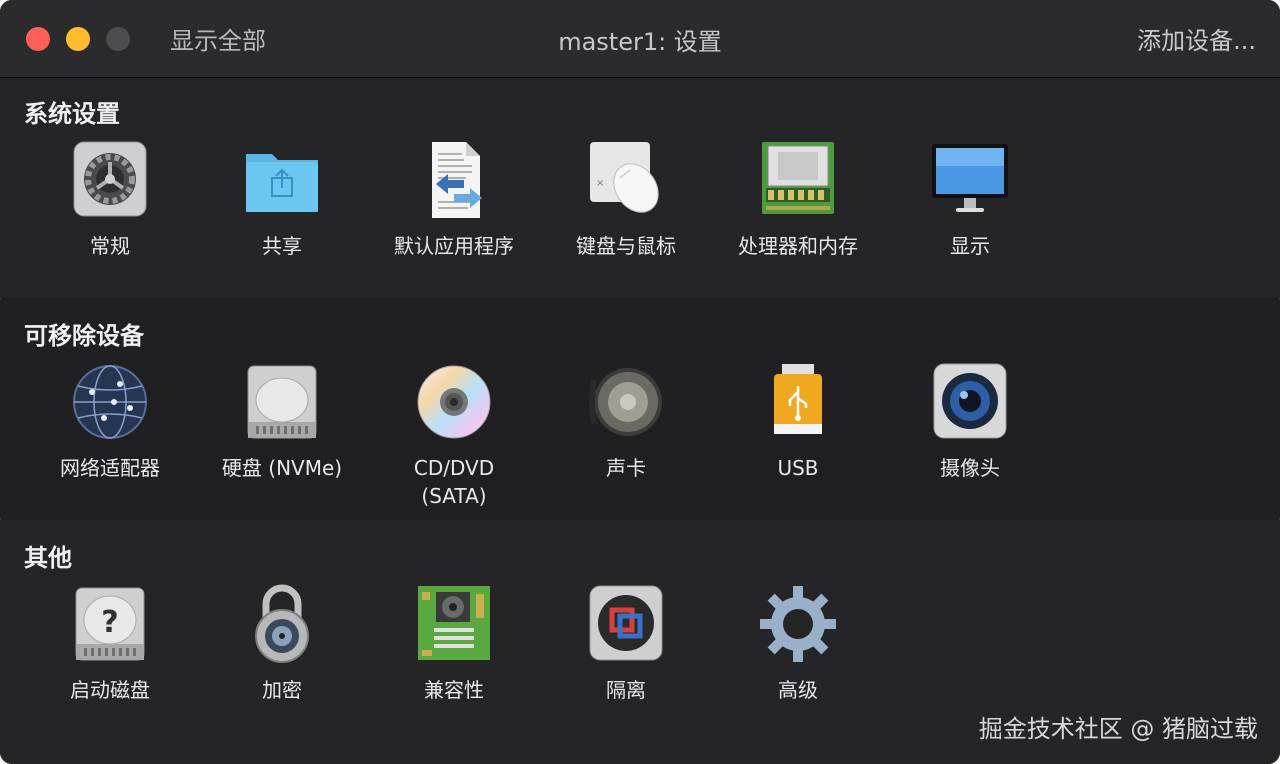  What do you see at coordinates (110, 180) in the screenshot?
I see `gear-general-icon` at bounding box center [110, 180].